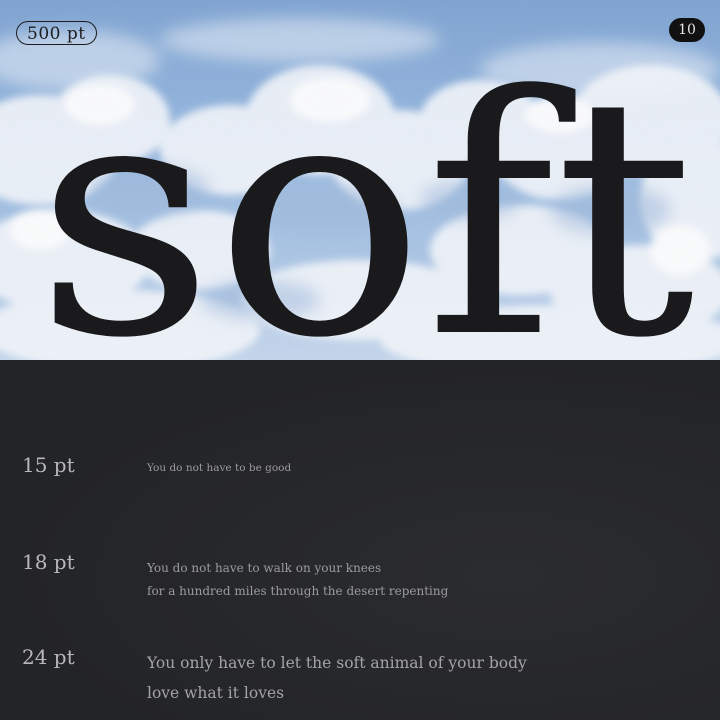  Describe the element at coordinates (264, 568) in the screenshot. I see `specimen-line: You do not have to walk on your knees` at that location.